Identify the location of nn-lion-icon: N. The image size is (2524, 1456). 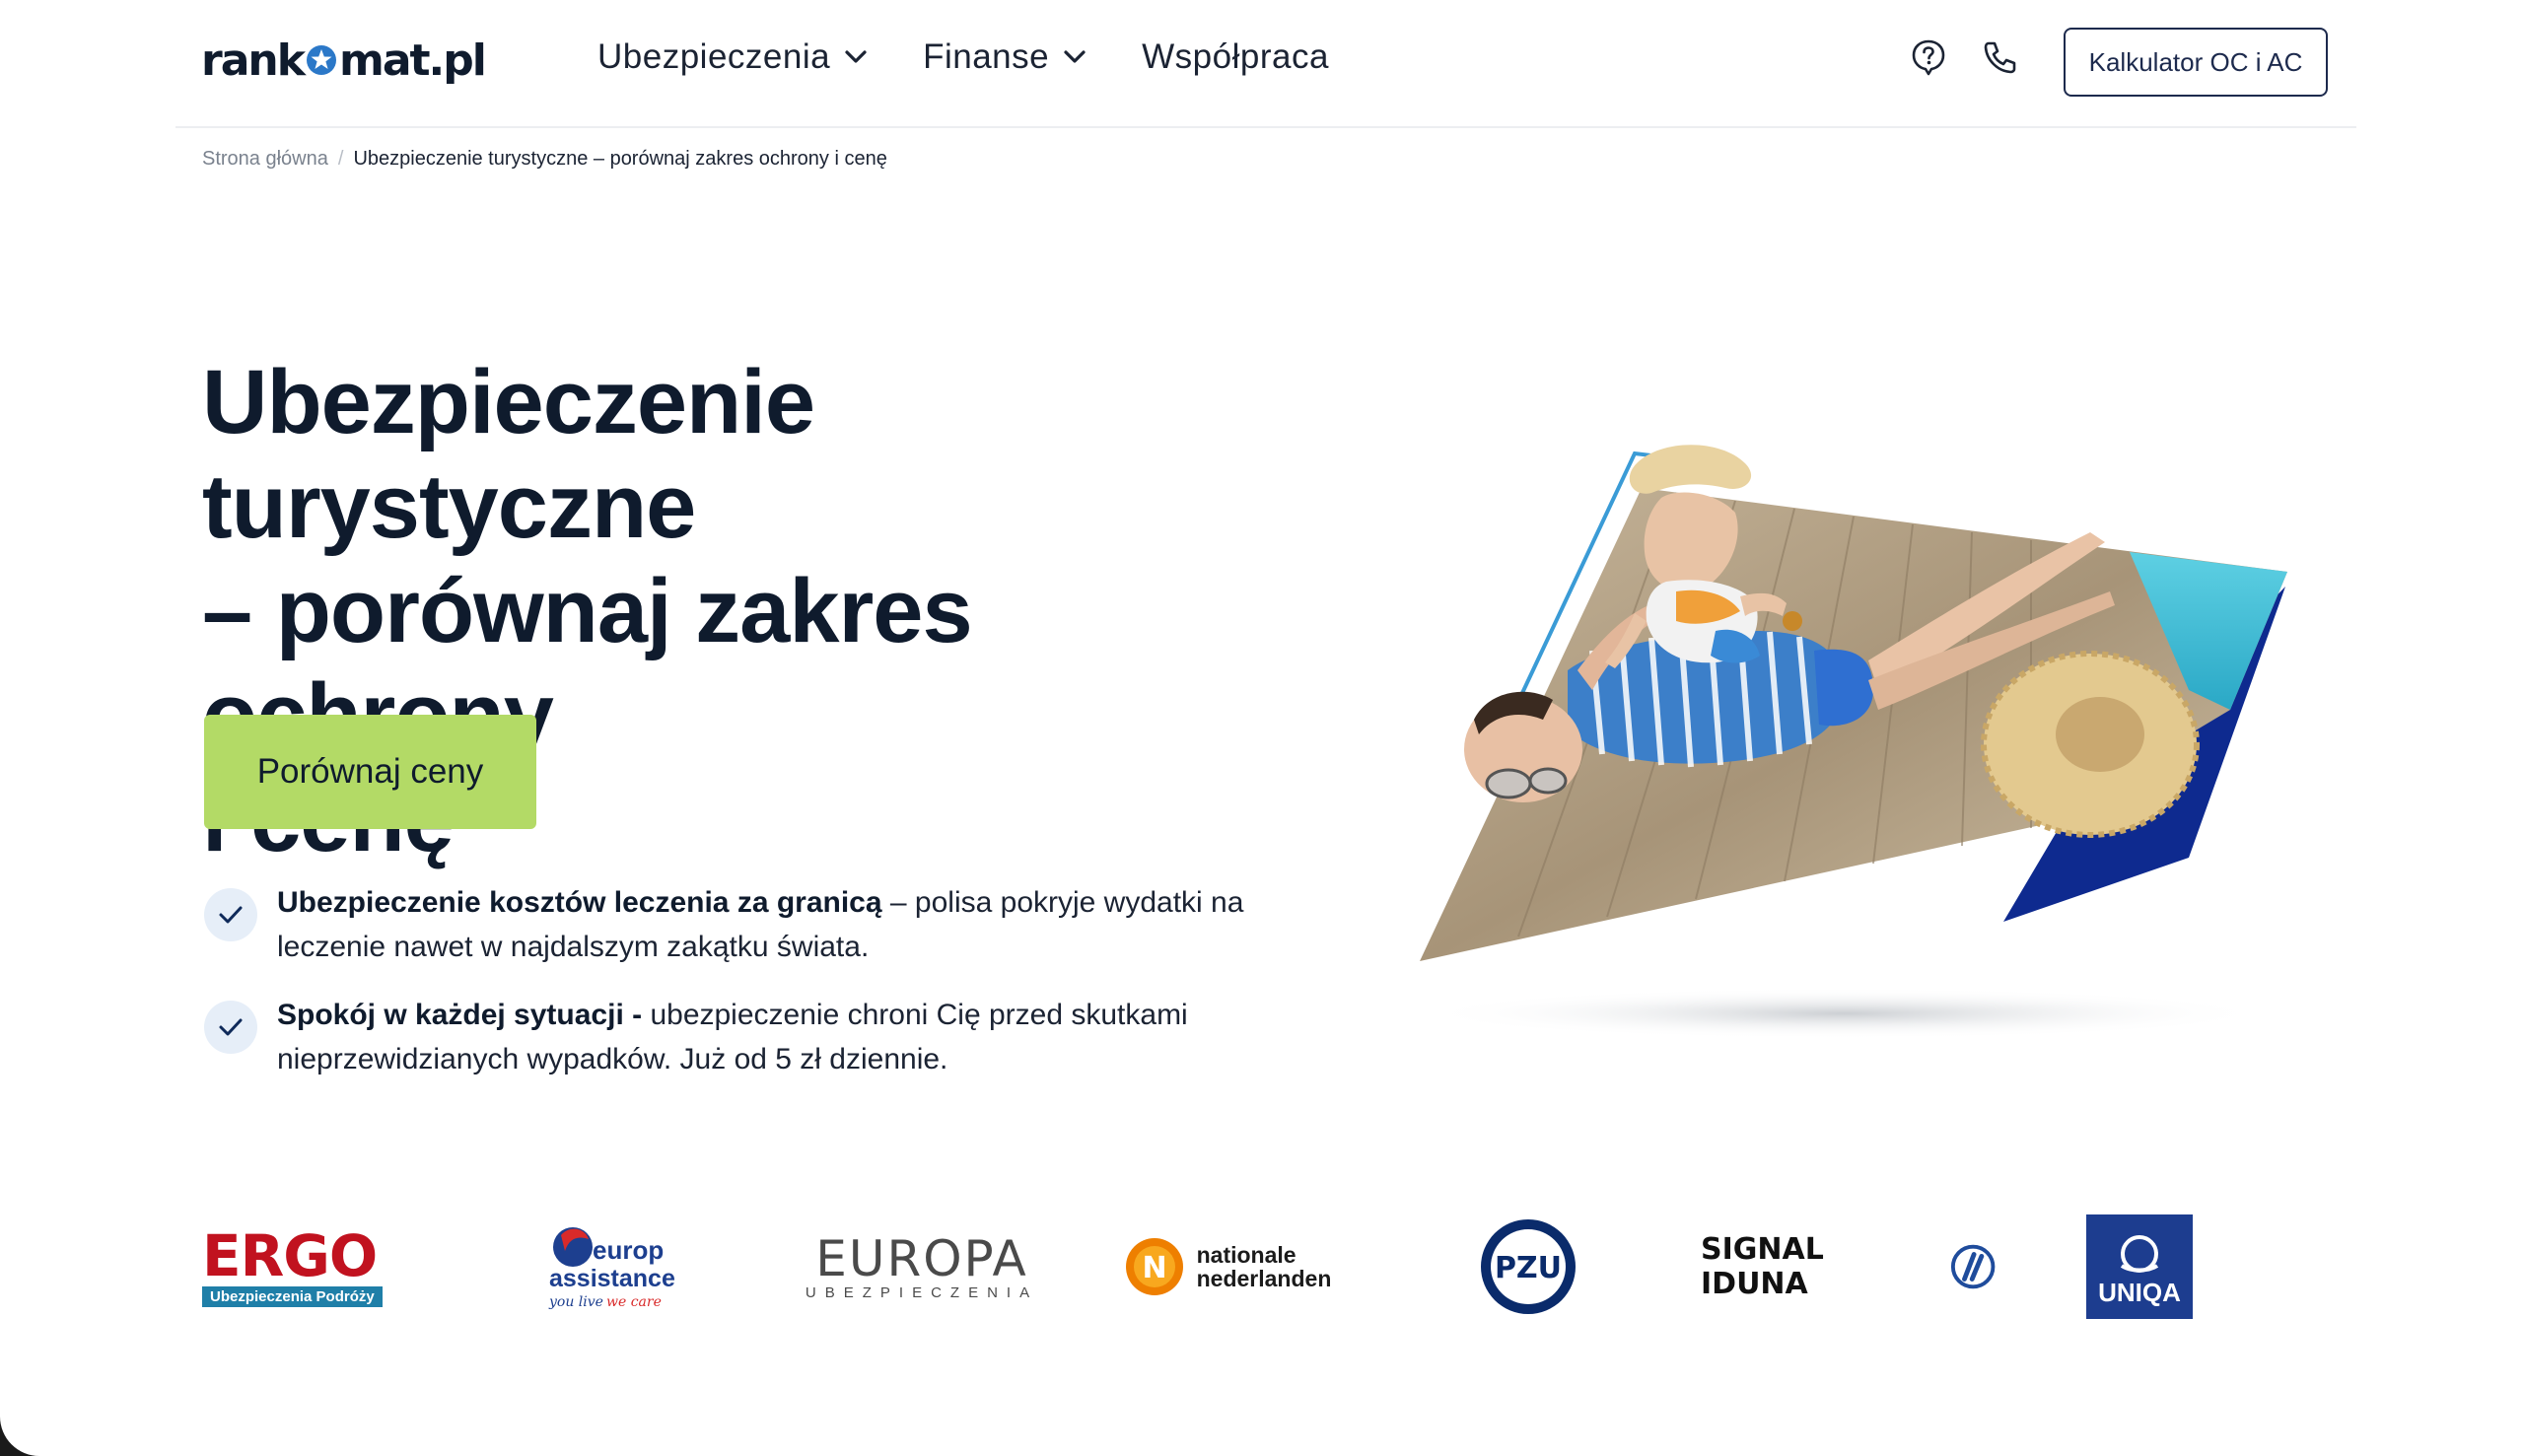
(1154, 1266).